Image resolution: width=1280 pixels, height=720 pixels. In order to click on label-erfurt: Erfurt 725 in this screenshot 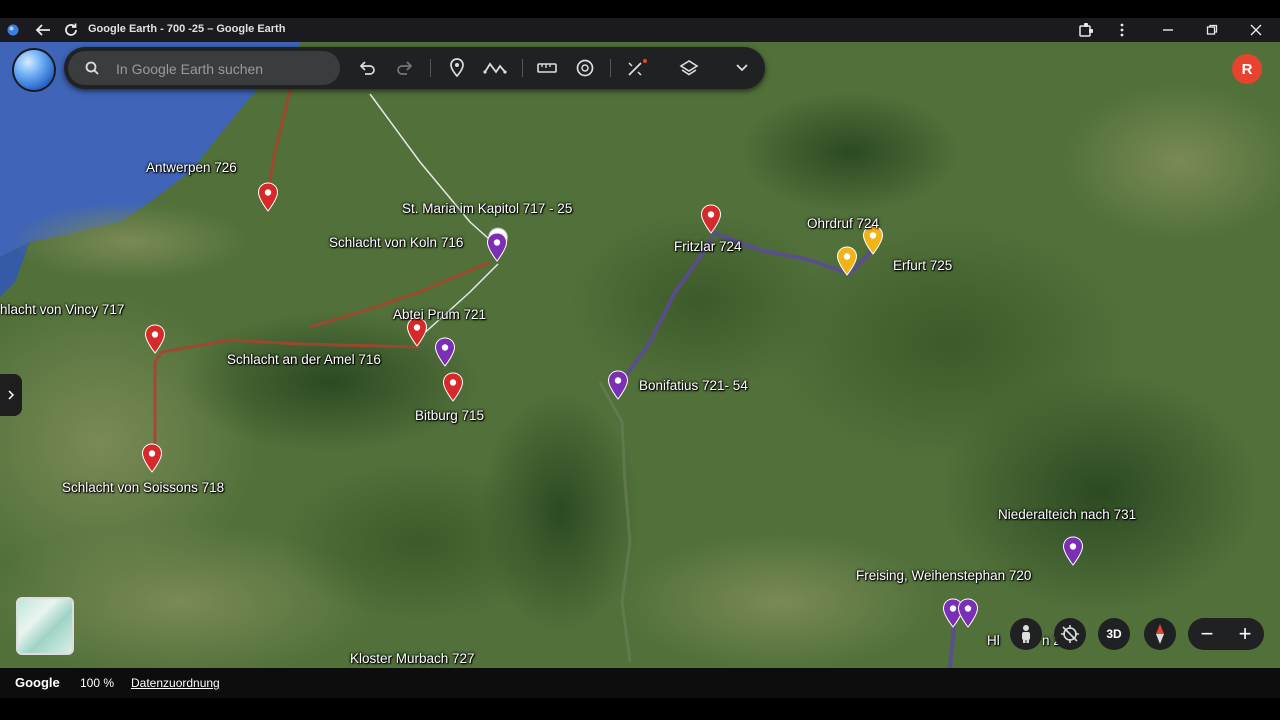, I will do `click(923, 265)`.